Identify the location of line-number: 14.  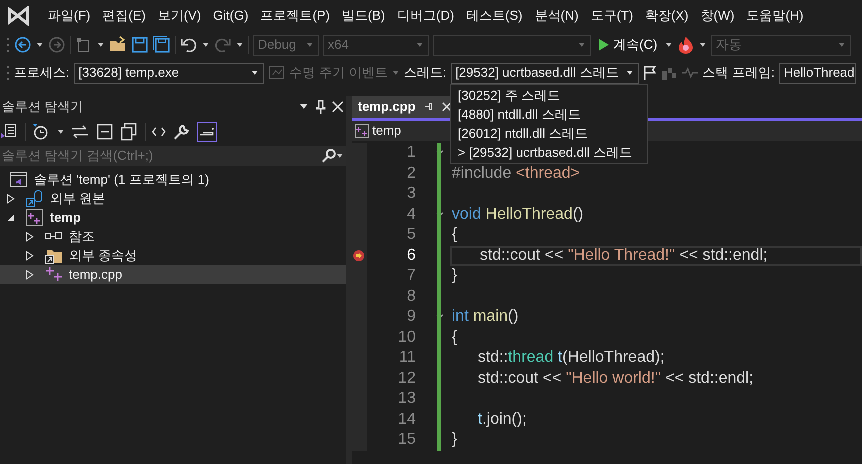
(406, 420).